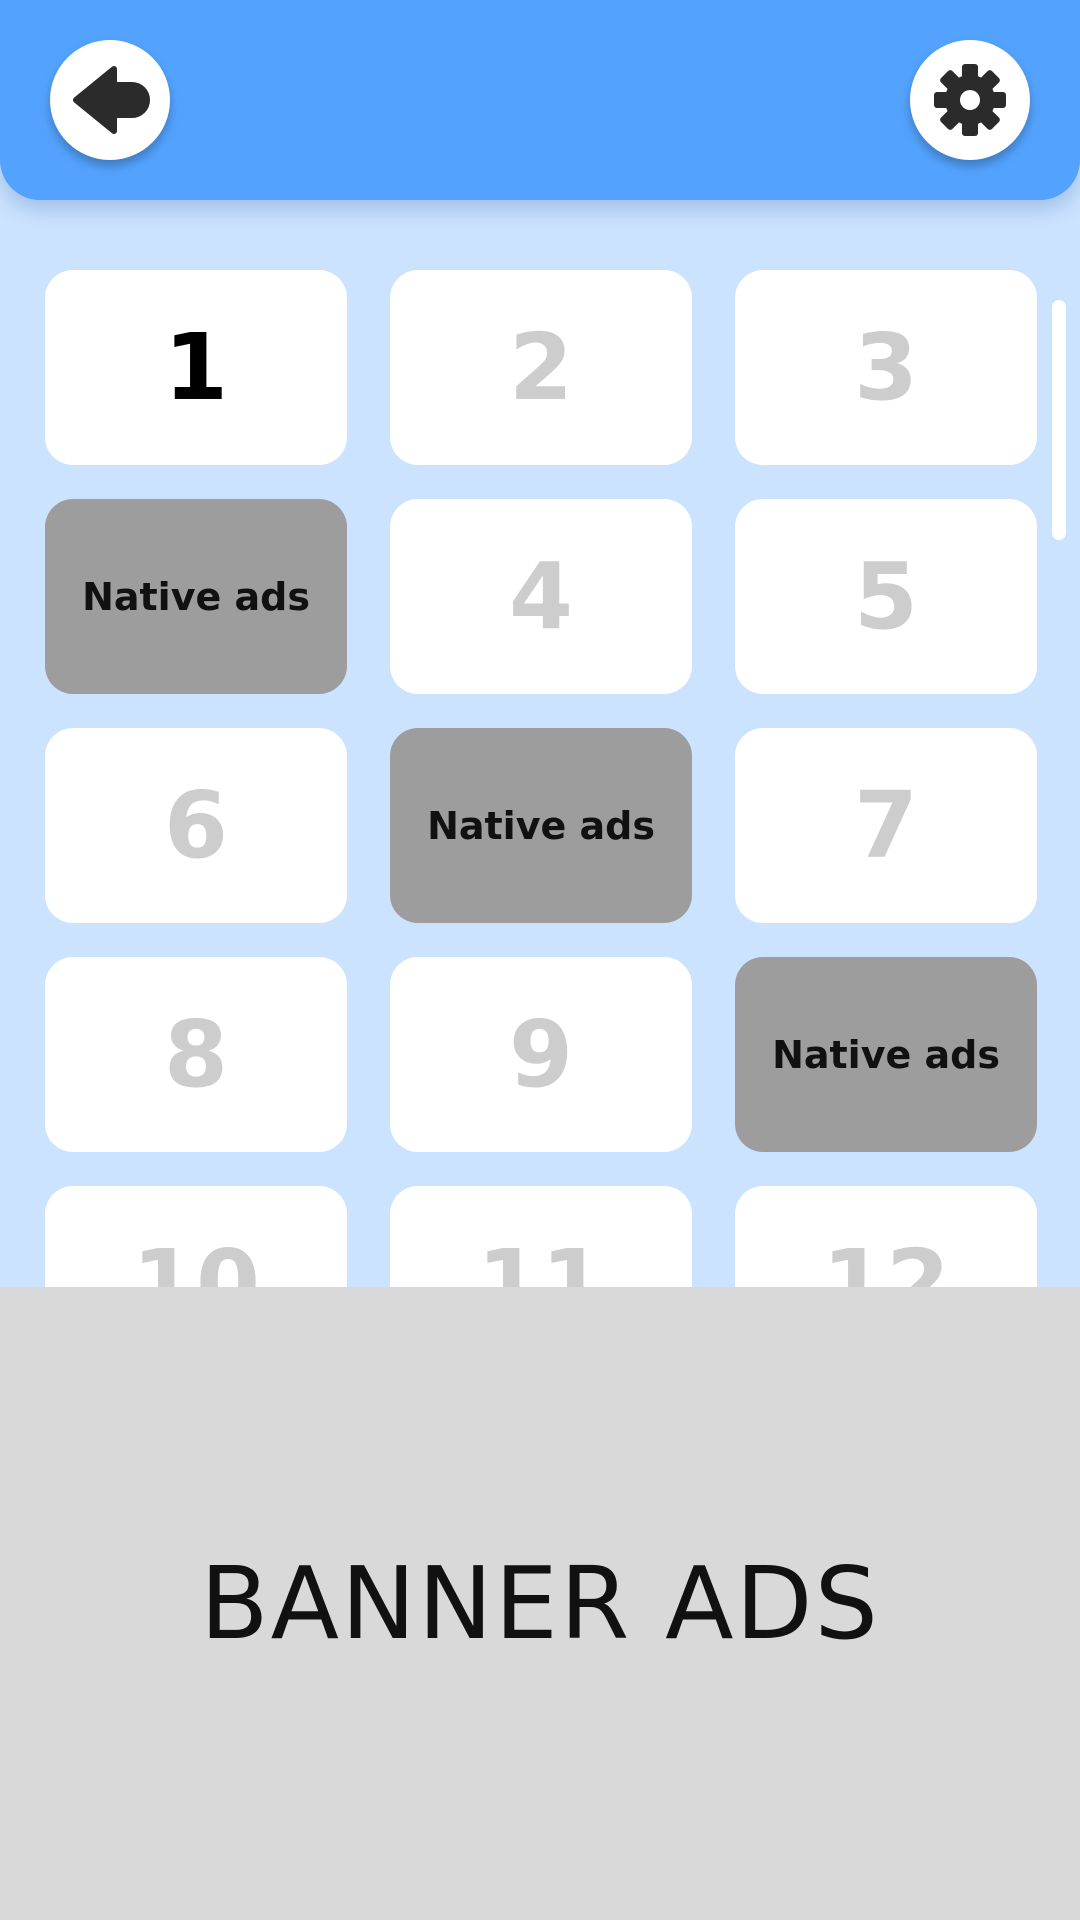  I want to click on back-button, so click(110, 100).